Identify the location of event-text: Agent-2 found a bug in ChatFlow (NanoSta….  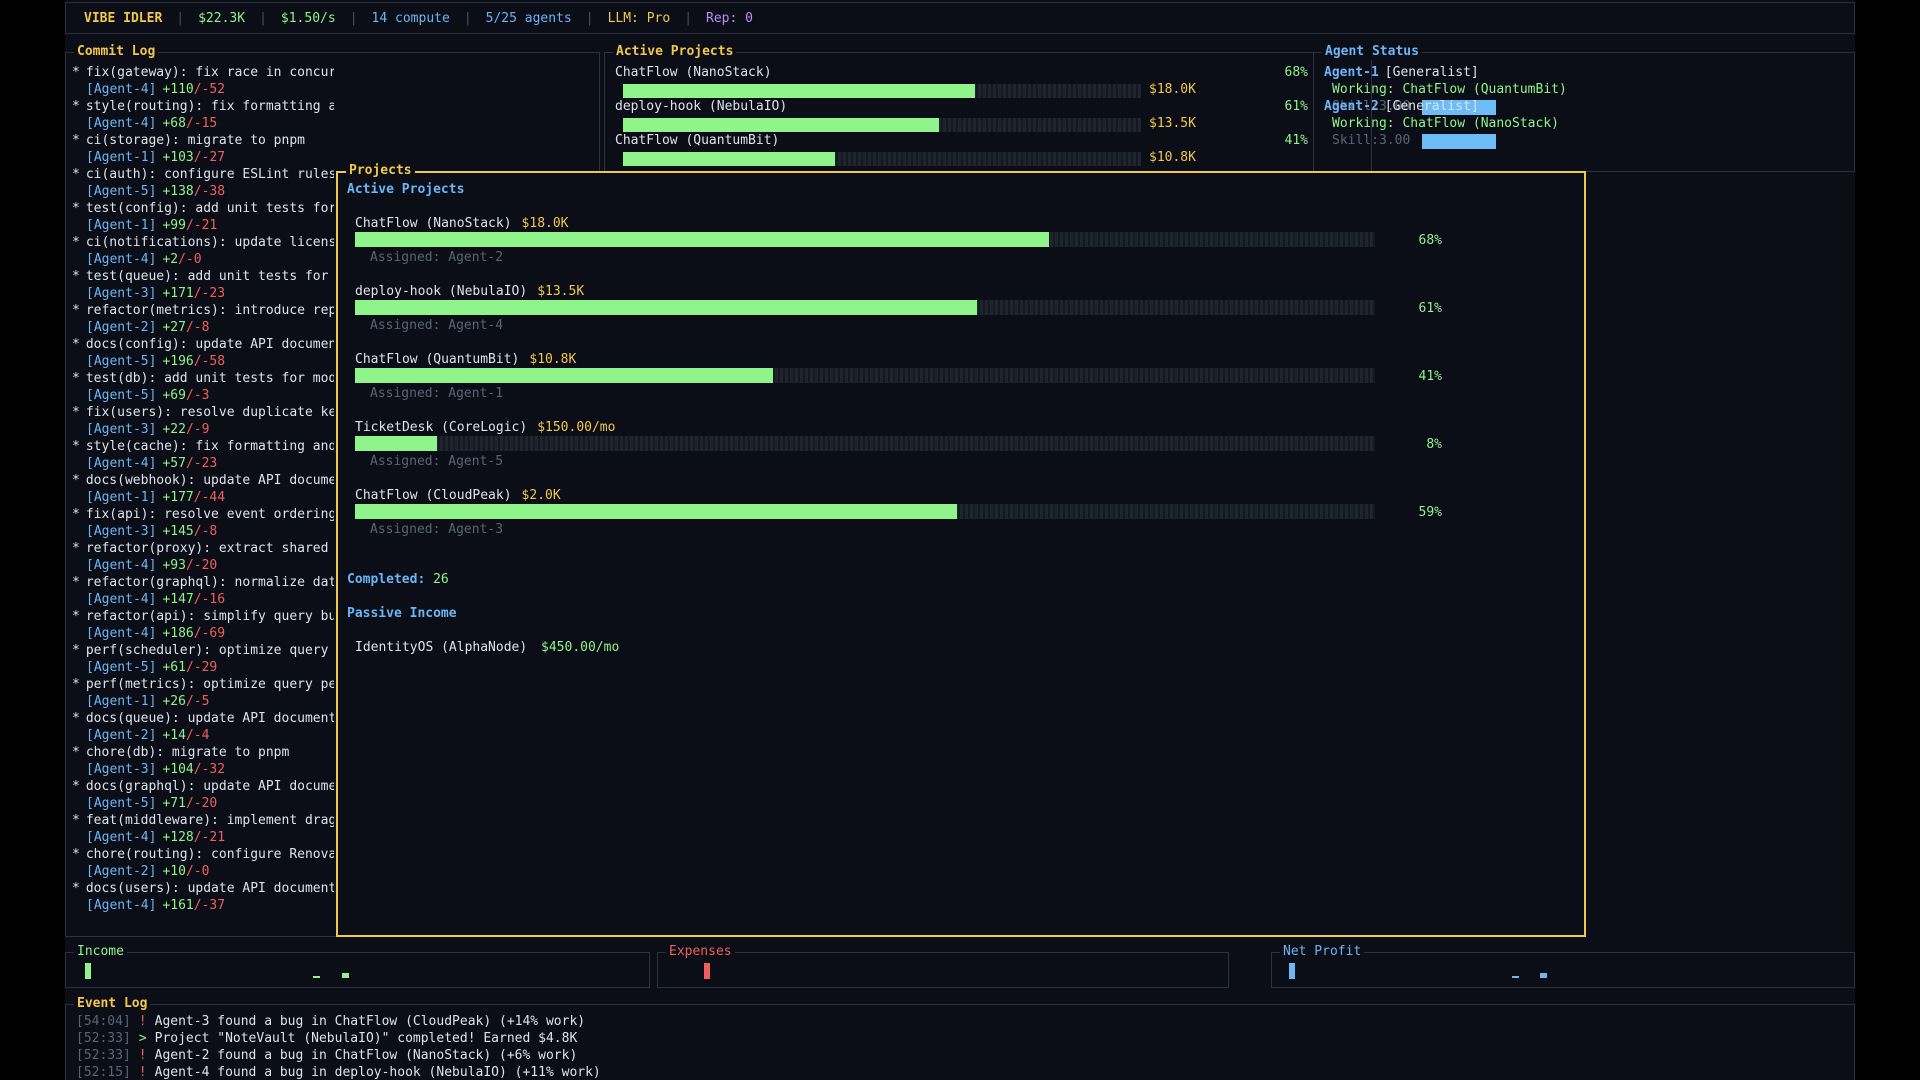
(366, 1055).